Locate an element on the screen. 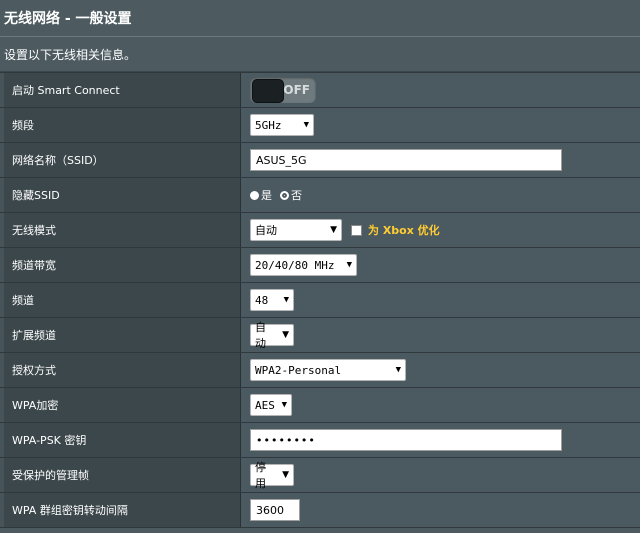 Image resolution: width=640 pixels, height=533 pixels. pmf-select-value: 停用 is located at coordinates (260, 475).